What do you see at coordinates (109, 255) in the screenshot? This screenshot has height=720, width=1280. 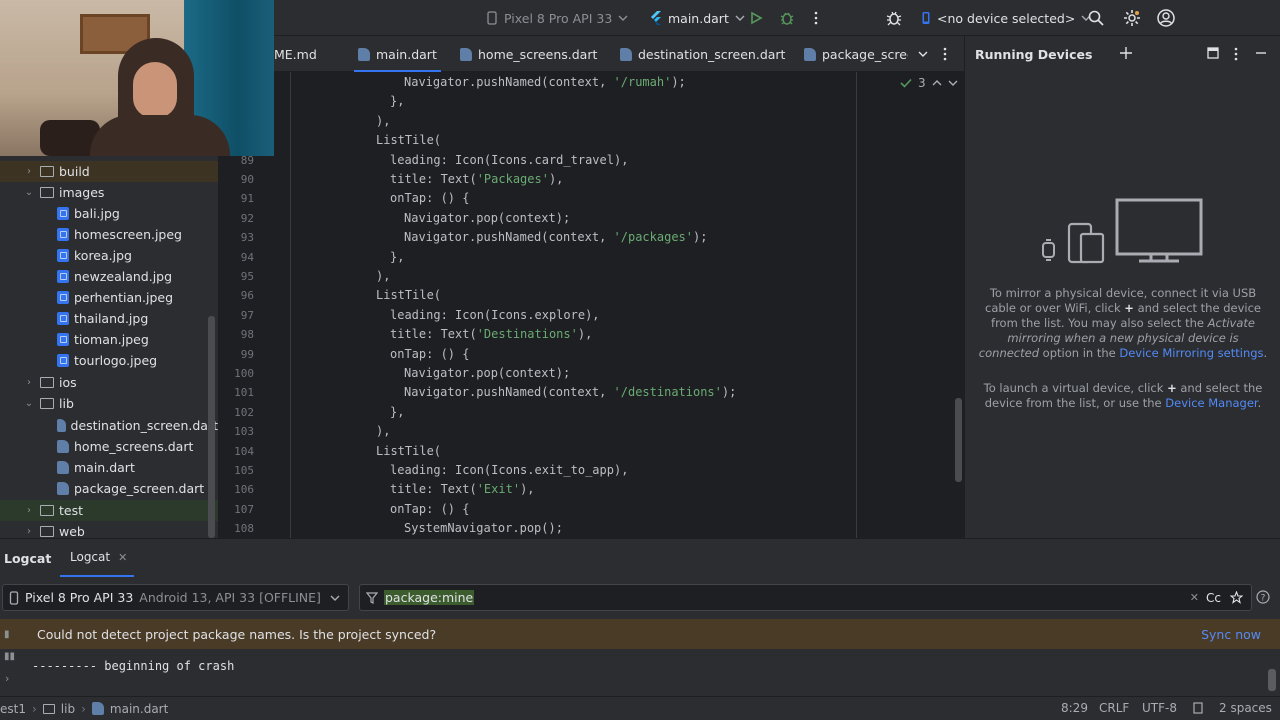 I see `tree-item-korea-jpg: korea.jpg` at bounding box center [109, 255].